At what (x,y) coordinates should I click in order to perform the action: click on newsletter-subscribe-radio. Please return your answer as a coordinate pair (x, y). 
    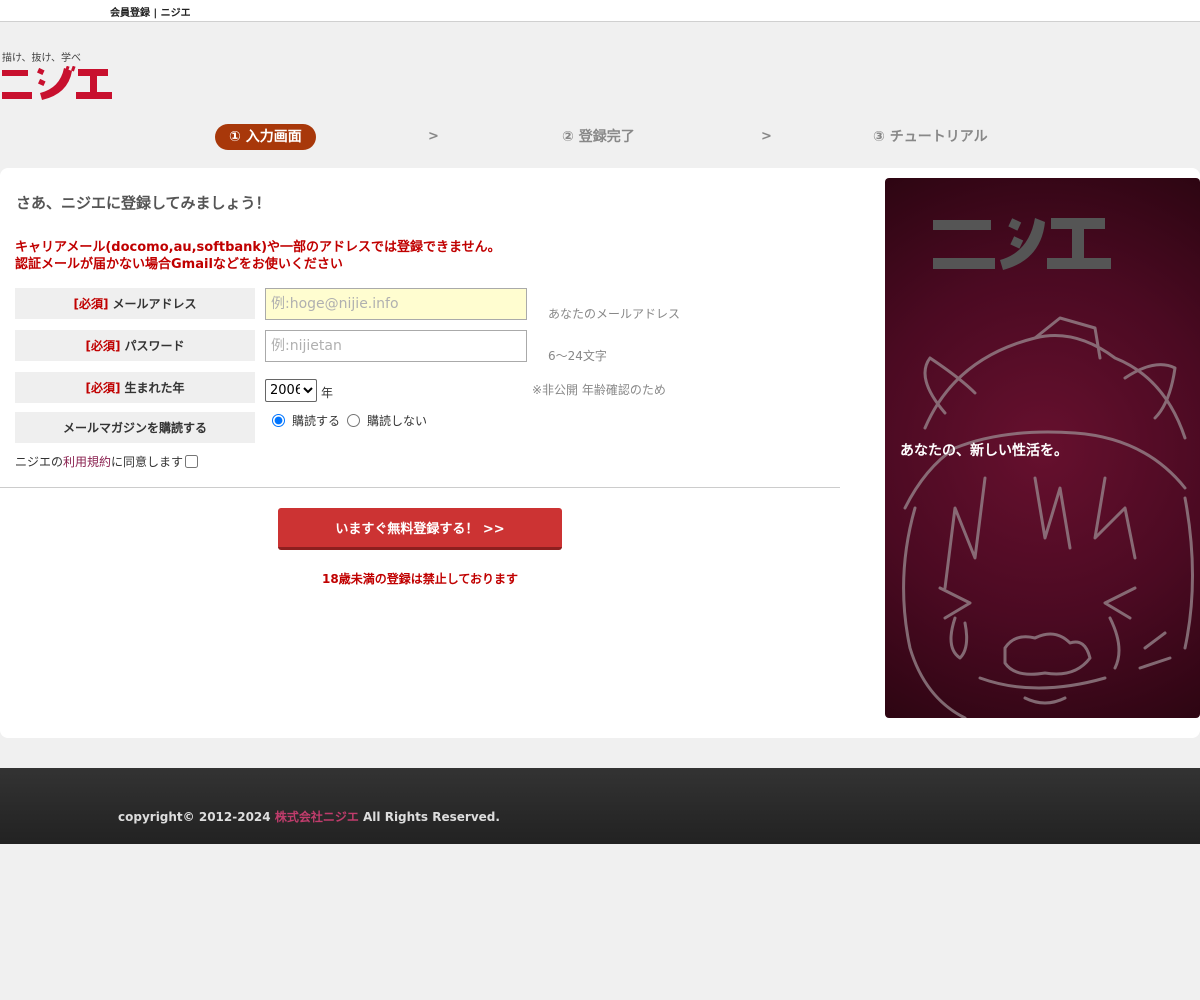
    Looking at the image, I should click on (278, 420).